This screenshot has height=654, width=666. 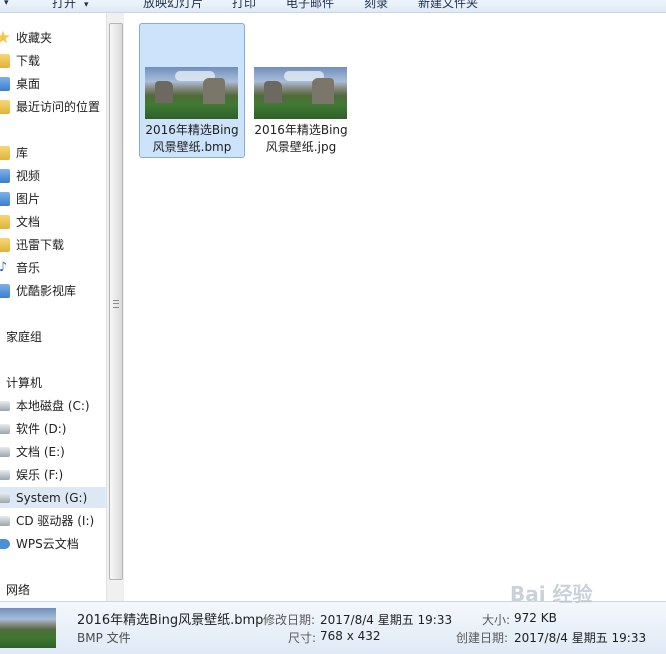 I want to click on documents-library-icon, so click(x=5, y=221).